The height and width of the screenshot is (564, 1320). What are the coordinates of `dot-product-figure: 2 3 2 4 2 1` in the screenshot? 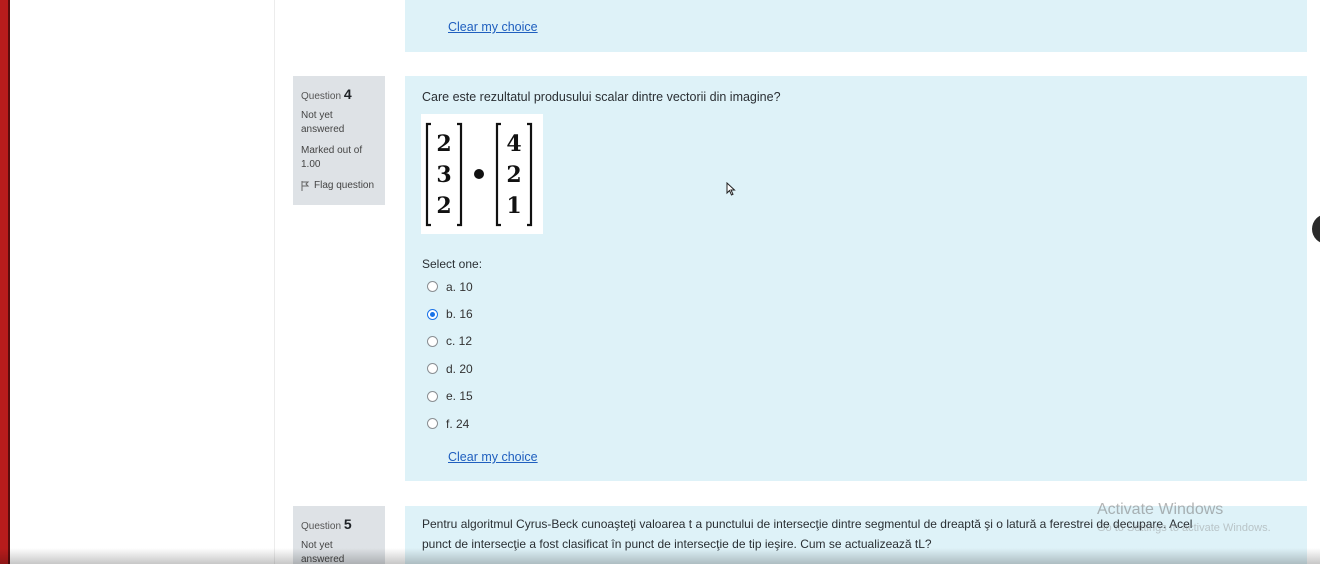 It's located at (479, 174).